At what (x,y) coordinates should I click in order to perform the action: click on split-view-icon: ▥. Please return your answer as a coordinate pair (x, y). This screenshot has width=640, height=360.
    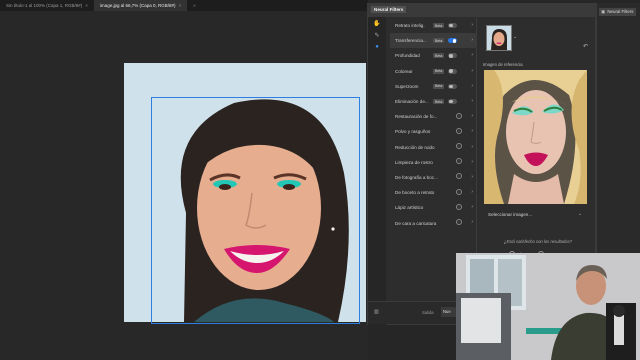
    Looking at the image, I should click on (376, 312).